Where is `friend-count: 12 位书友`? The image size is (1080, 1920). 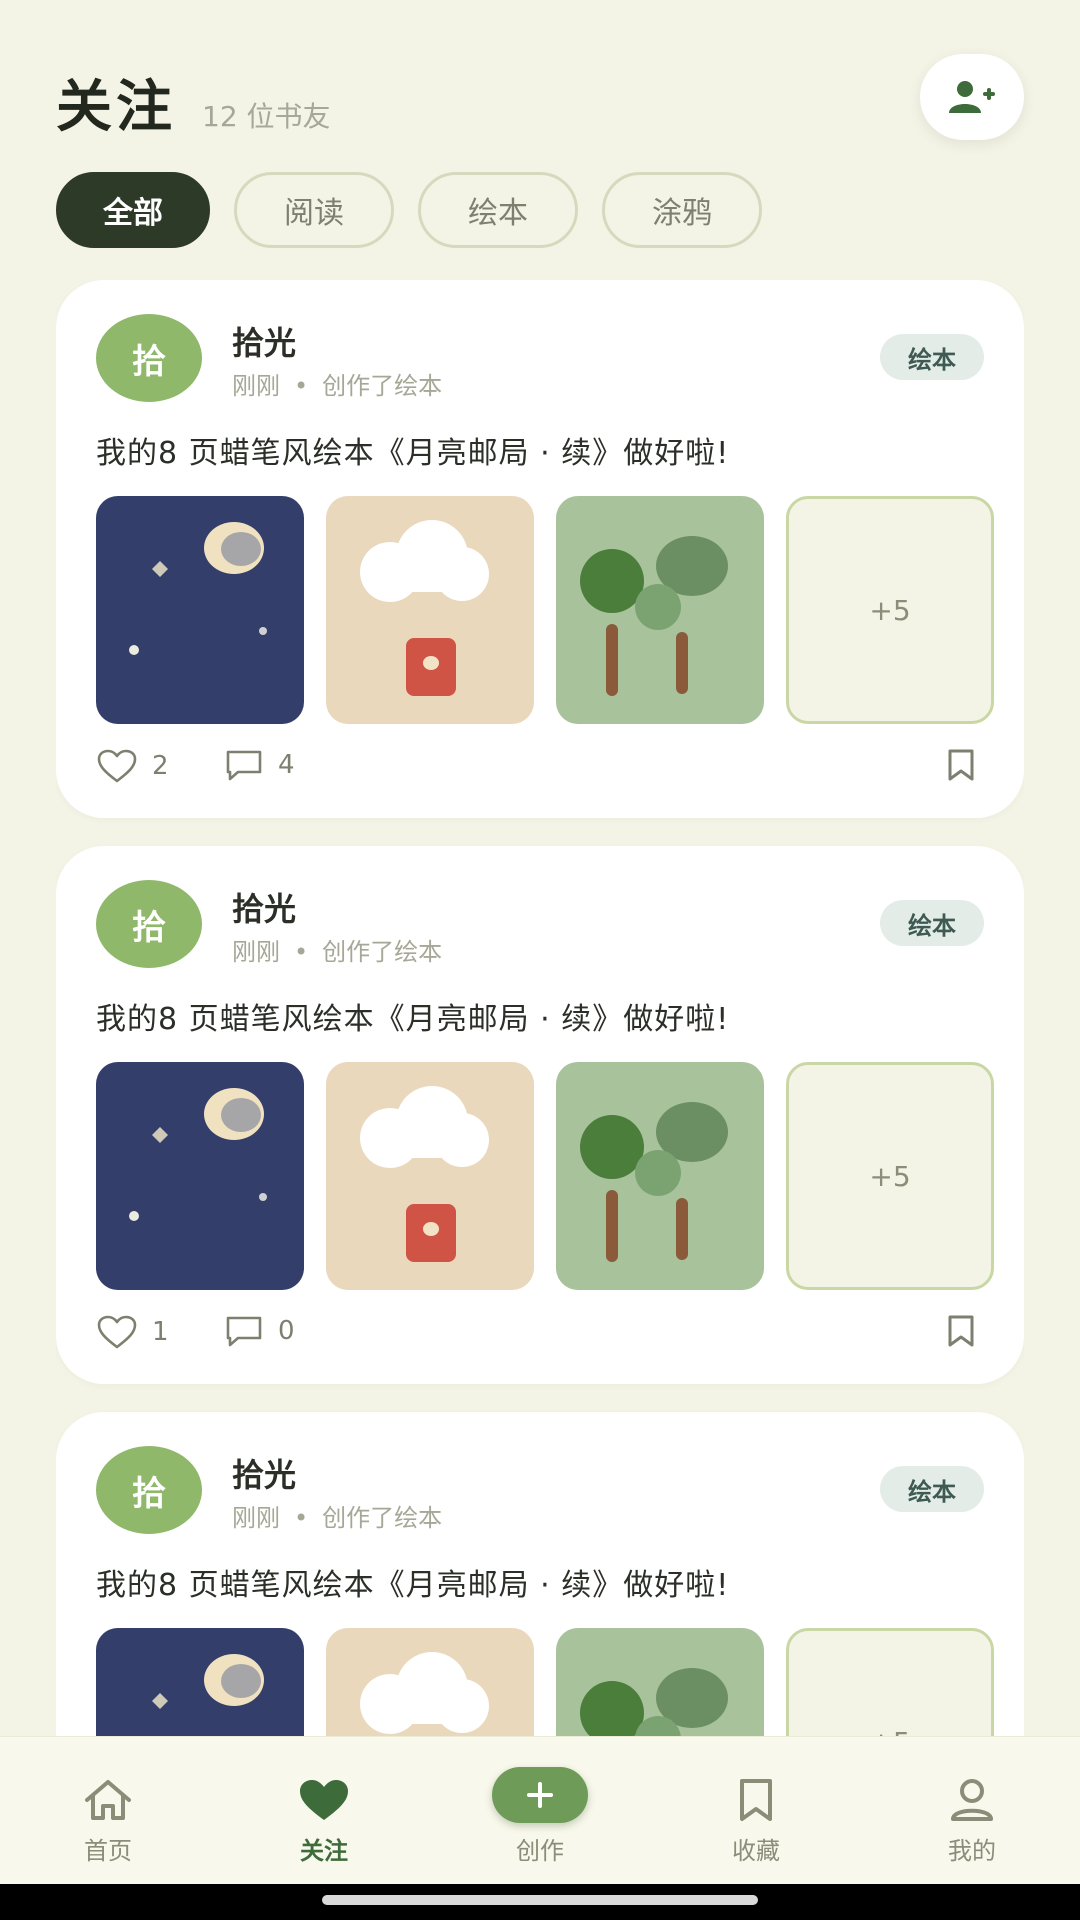
friend-count: 12 位书友 is located at coordinates (266, 116).